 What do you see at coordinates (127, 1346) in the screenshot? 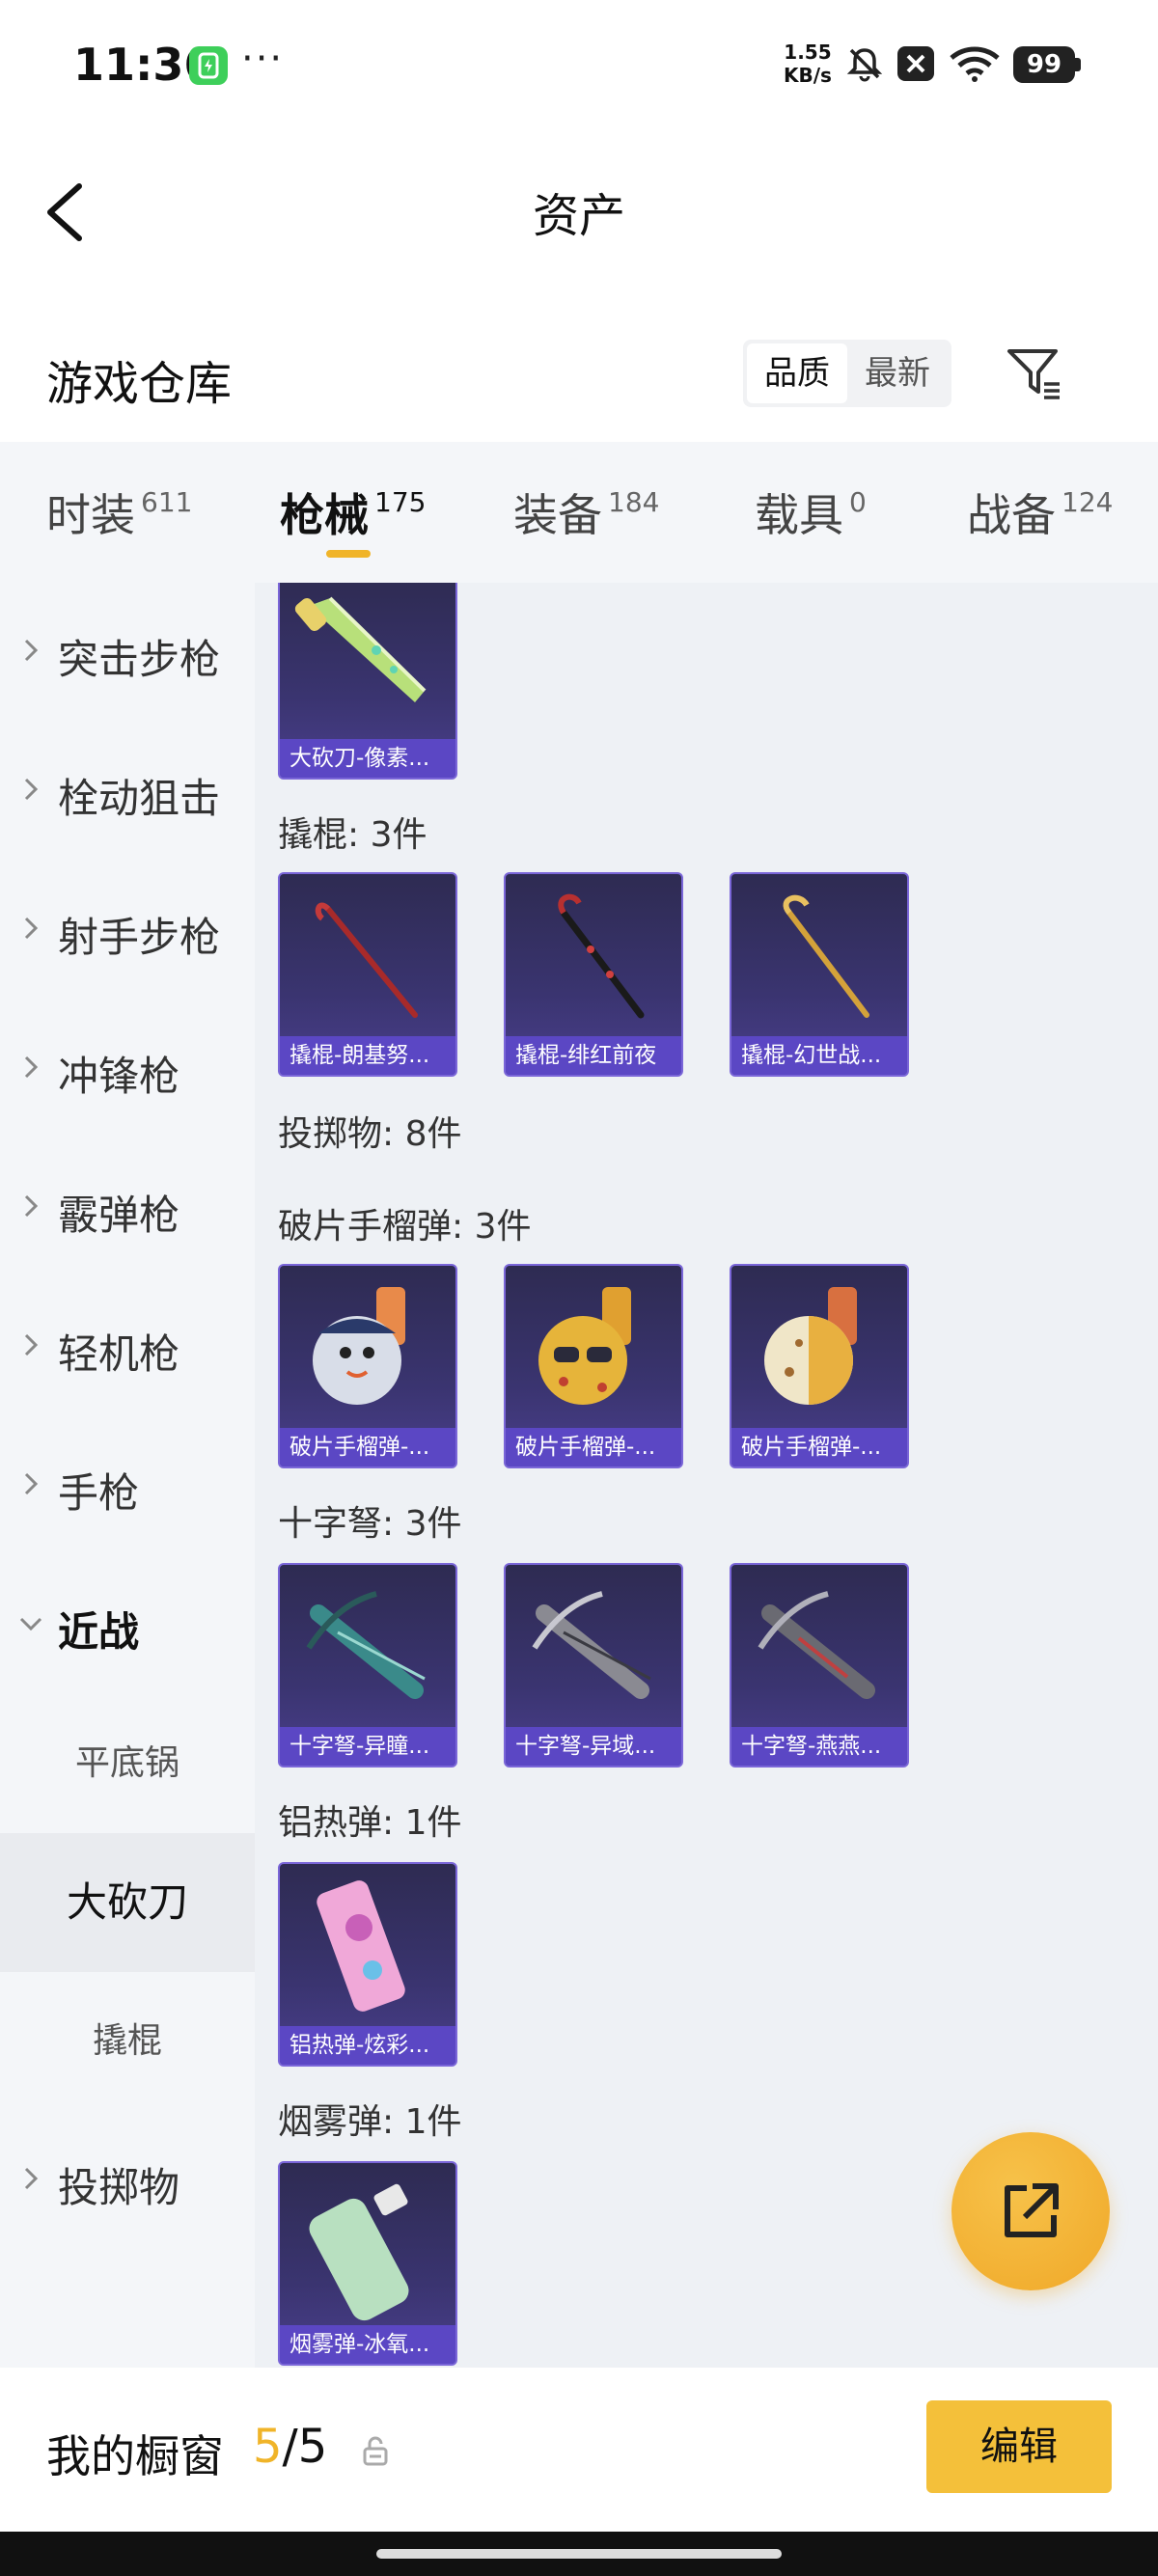
I see `sidebar-item-lmg: 轻机枪` at bounding box center [127, 1346].